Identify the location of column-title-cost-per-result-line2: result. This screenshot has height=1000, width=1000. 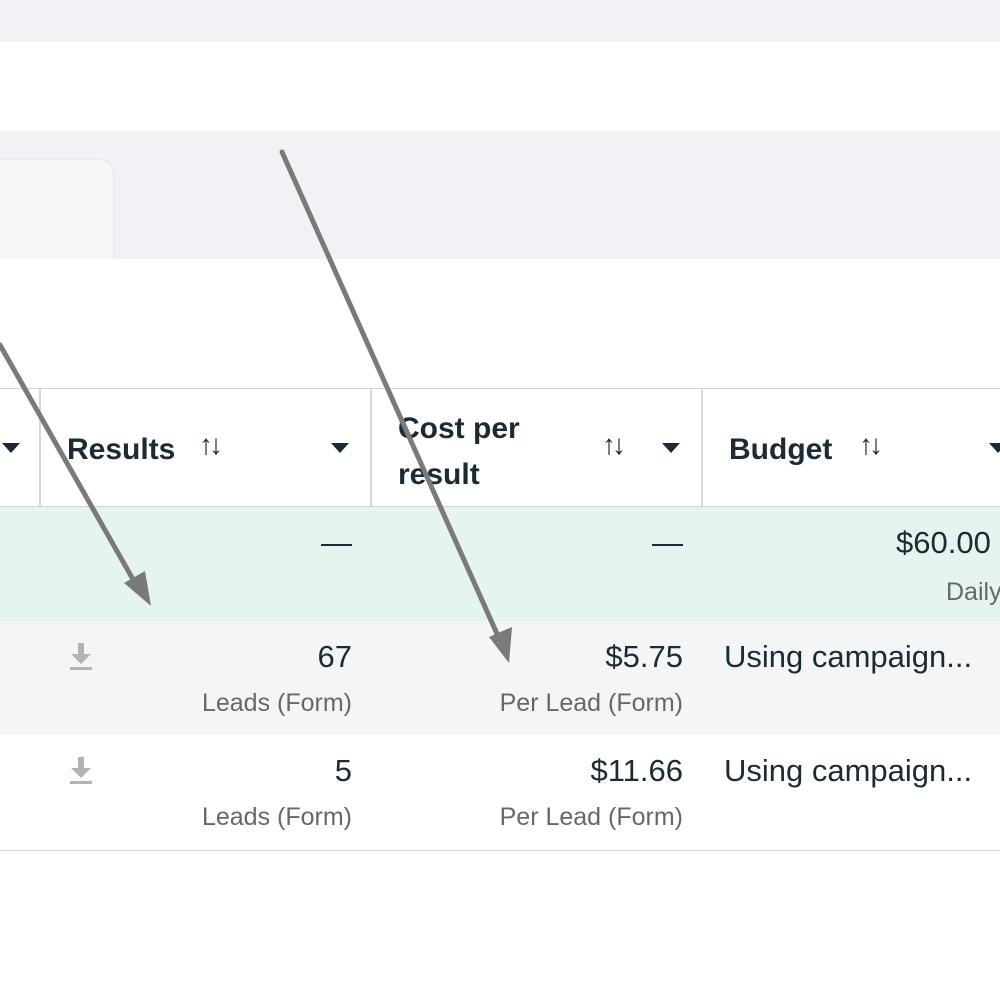
(439, 474).